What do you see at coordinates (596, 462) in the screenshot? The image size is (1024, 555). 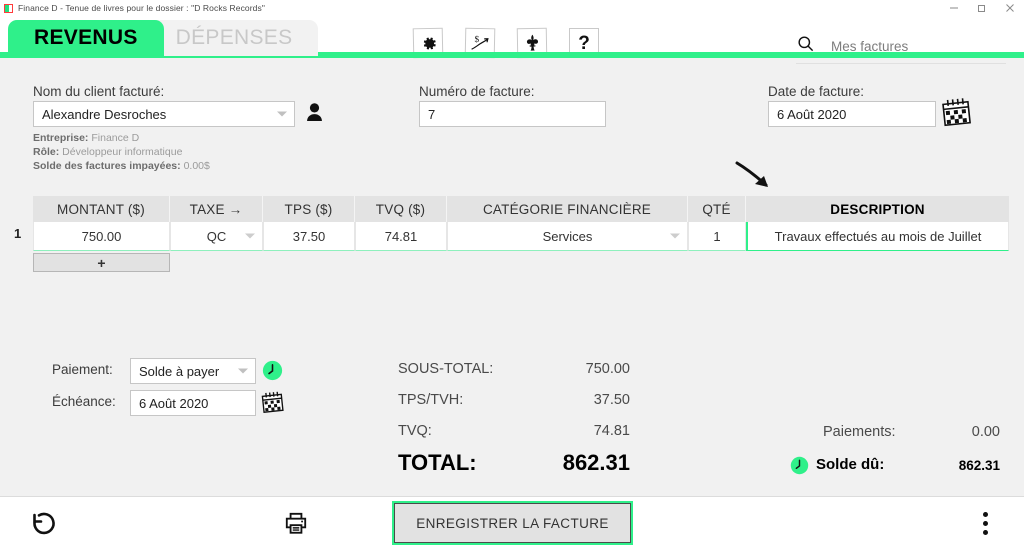 I see `total-value: 862.31` at bounding box center [596, 462].